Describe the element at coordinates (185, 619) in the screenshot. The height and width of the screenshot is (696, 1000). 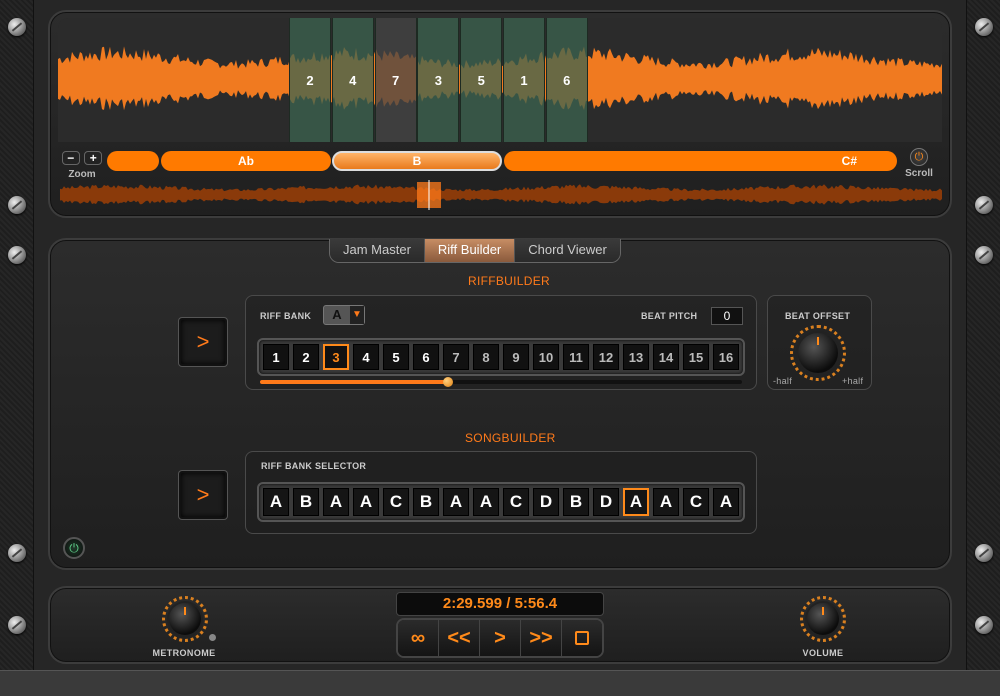
I see `metronome-knob` at that location.